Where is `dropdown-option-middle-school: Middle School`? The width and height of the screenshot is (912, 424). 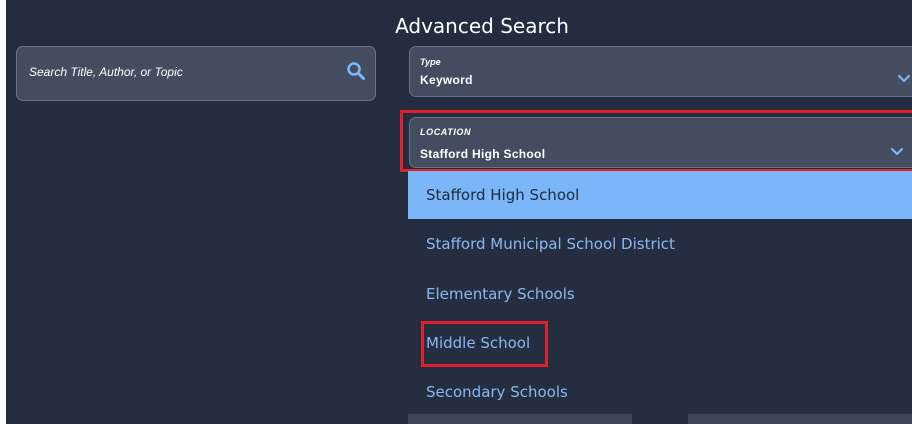 dropdown-option-middle-school: Middle School is located at coordinates (660, 343).